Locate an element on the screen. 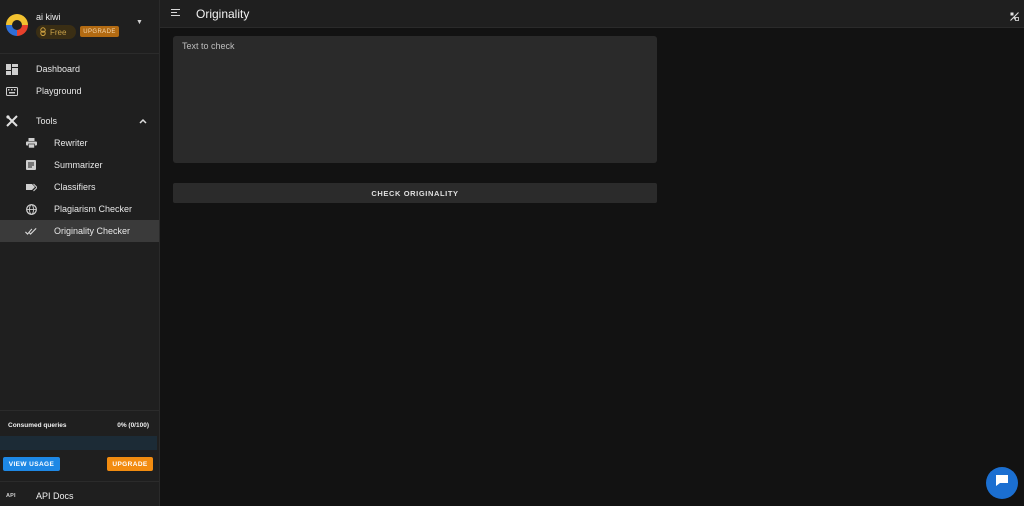 This screenshot has width=1024, height=506. document-icon is located at coordinates (31, 165).